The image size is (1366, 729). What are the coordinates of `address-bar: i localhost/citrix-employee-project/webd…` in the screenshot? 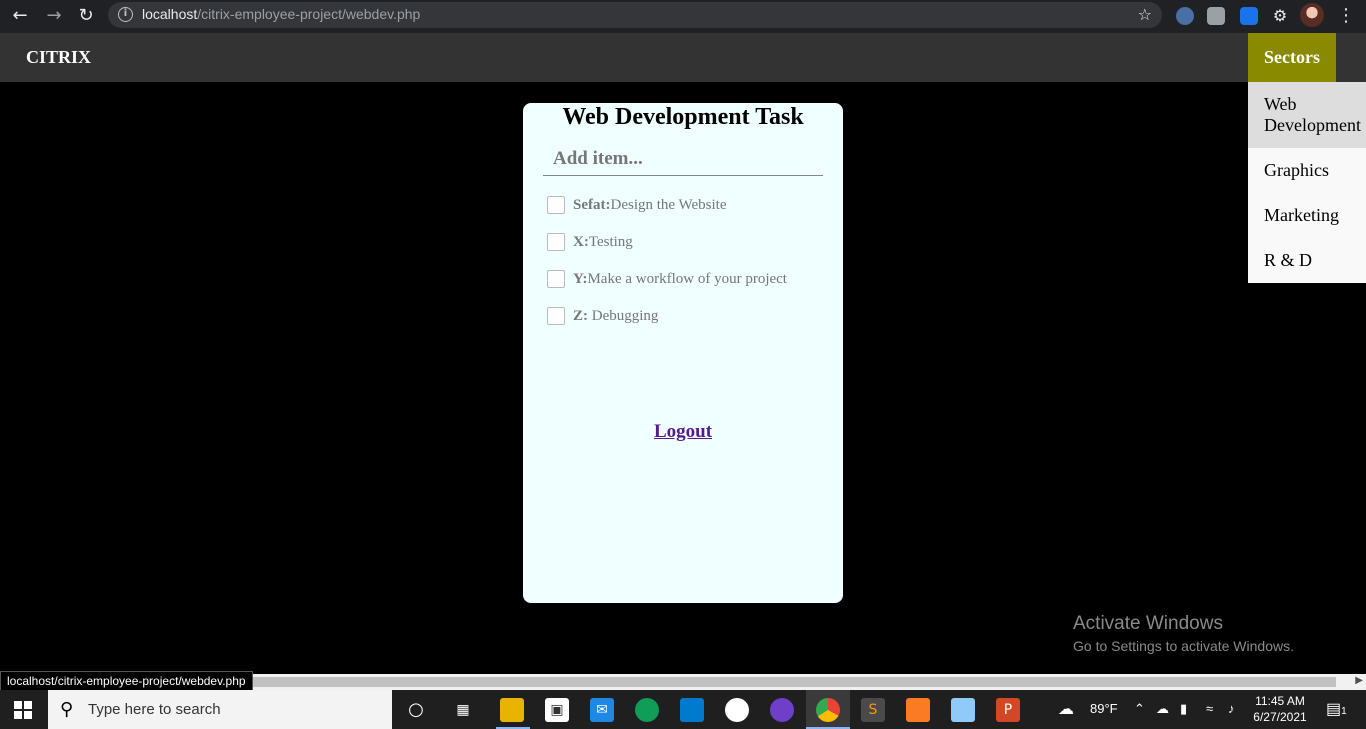 It's located at (635, 15).